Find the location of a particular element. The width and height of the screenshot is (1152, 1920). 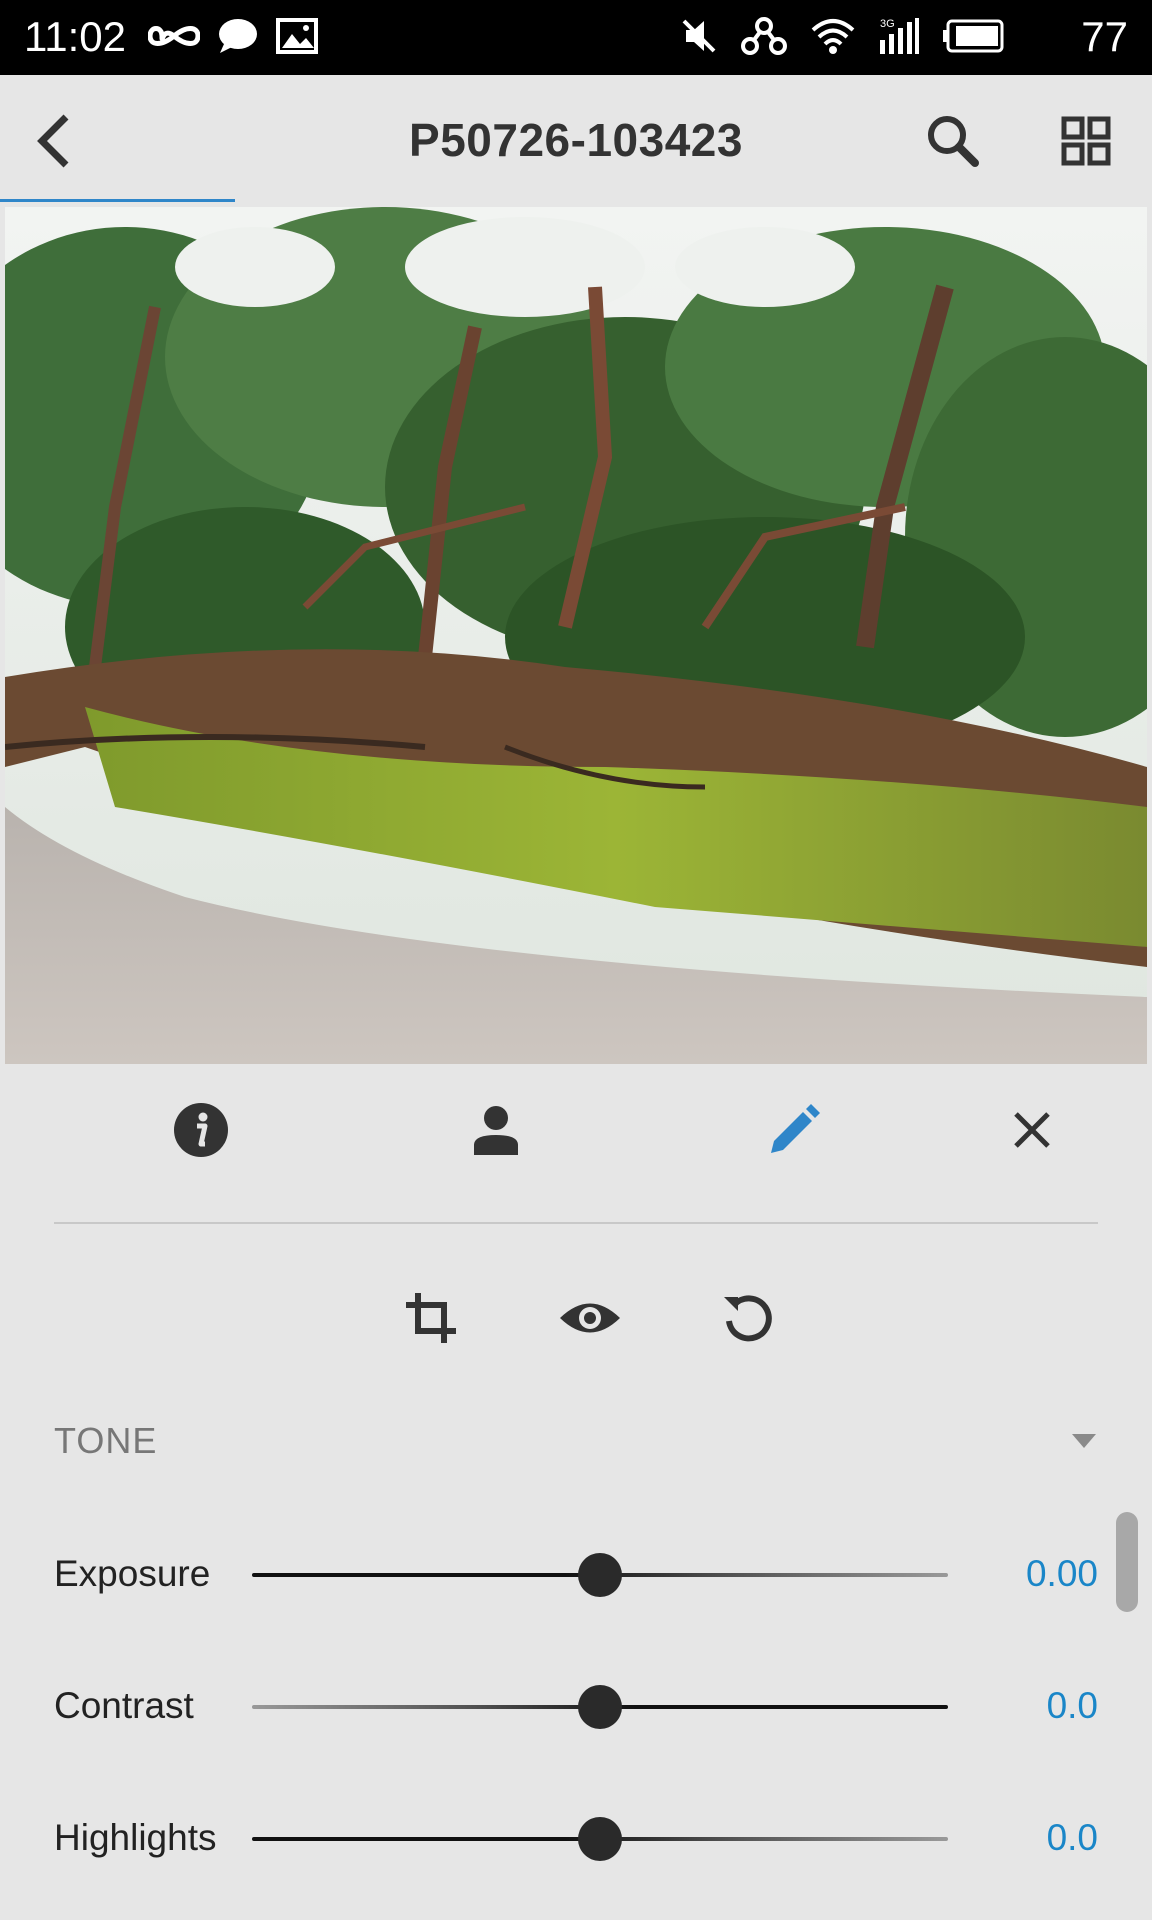

battery-level: 77 is located at coordinates (1104, 36).